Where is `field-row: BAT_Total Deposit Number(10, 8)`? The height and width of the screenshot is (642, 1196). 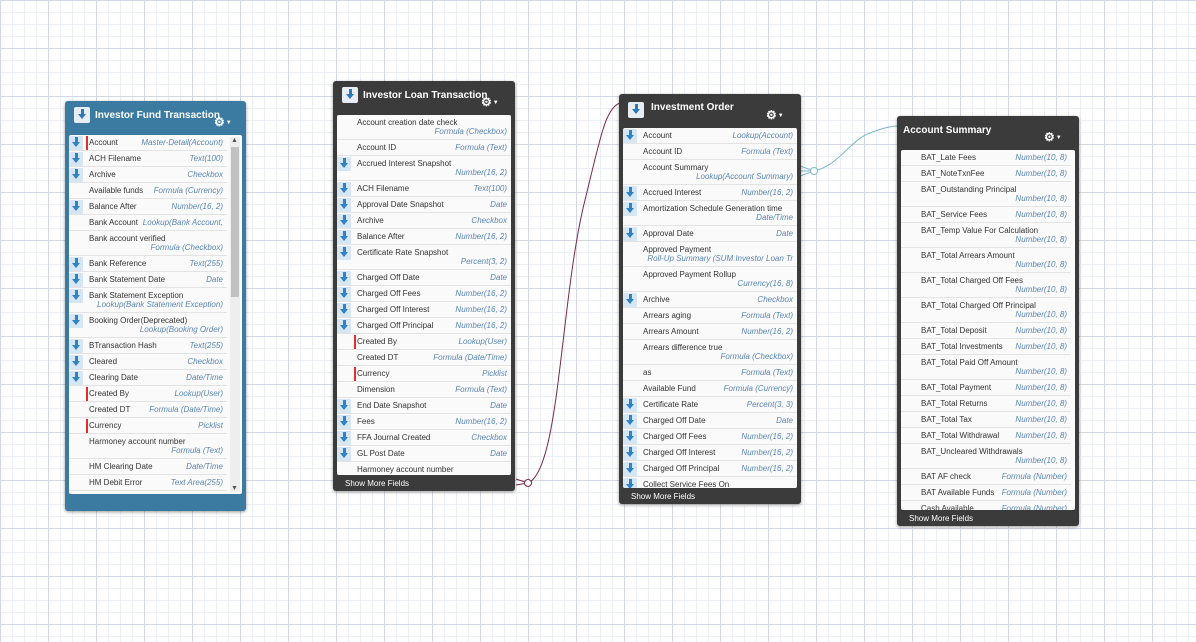 field-row: BAT_Total Deposit Number(10, 8) is located at coordinates (986, 331).